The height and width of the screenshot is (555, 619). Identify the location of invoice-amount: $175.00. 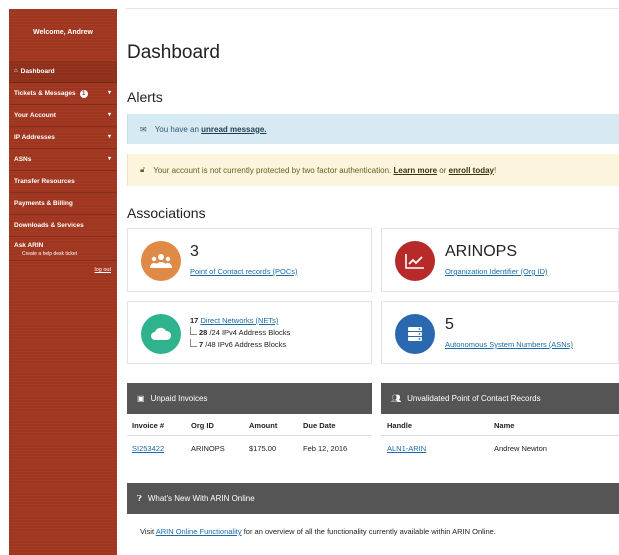
(263, 448).